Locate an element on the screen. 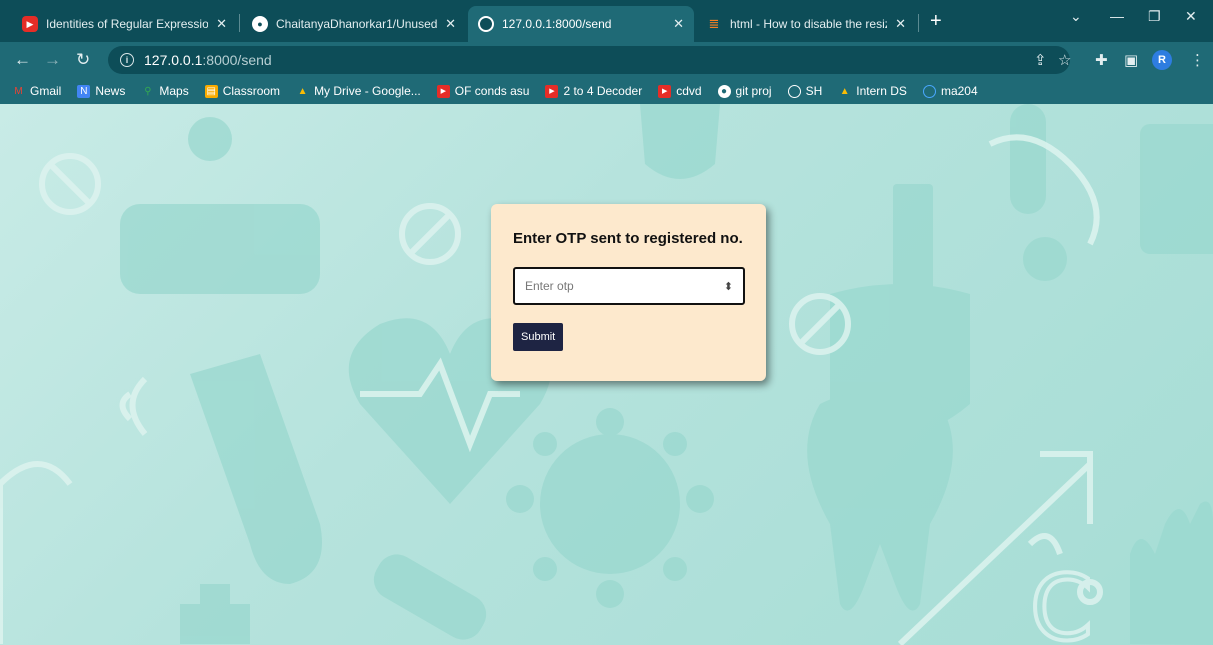 This screenshot has height=645, width=1213. tab-title: Identities of Regular Expression - is located at coordinates (127, 24).